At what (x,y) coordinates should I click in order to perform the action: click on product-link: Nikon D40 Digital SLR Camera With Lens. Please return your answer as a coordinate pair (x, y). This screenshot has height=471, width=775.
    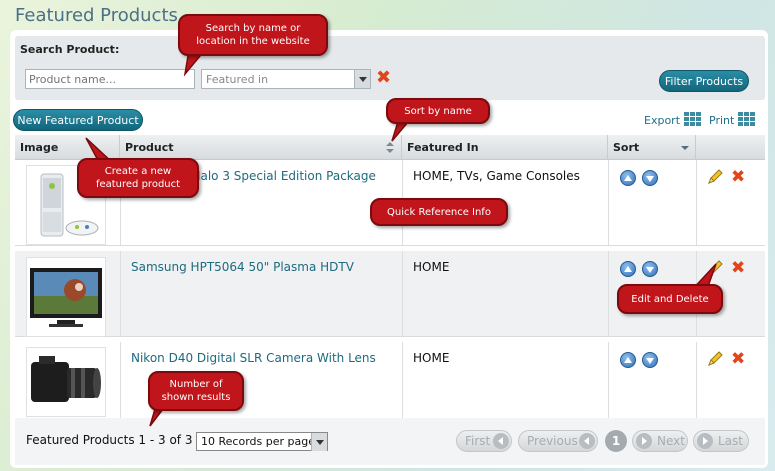
    Looking at the image, I should click on (253, 358).